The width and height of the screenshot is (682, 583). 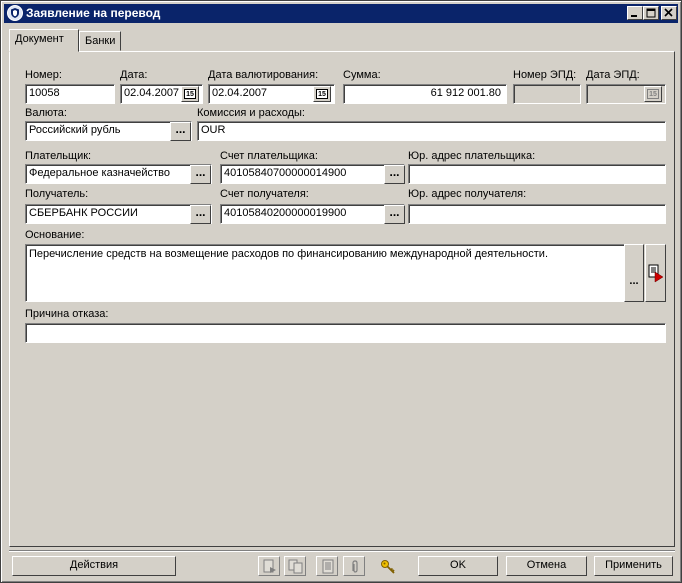 I want to click on epd-number-label: Номер ЭПД:, so click(x=545, y=75).